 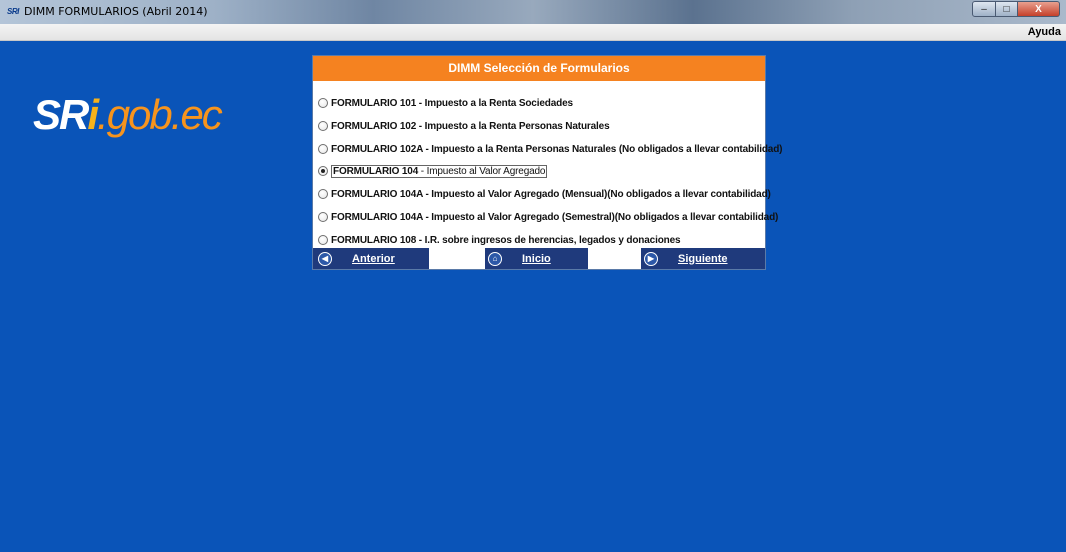 I want to click on window-controls: – □ X, so click(x=1016, y=9).